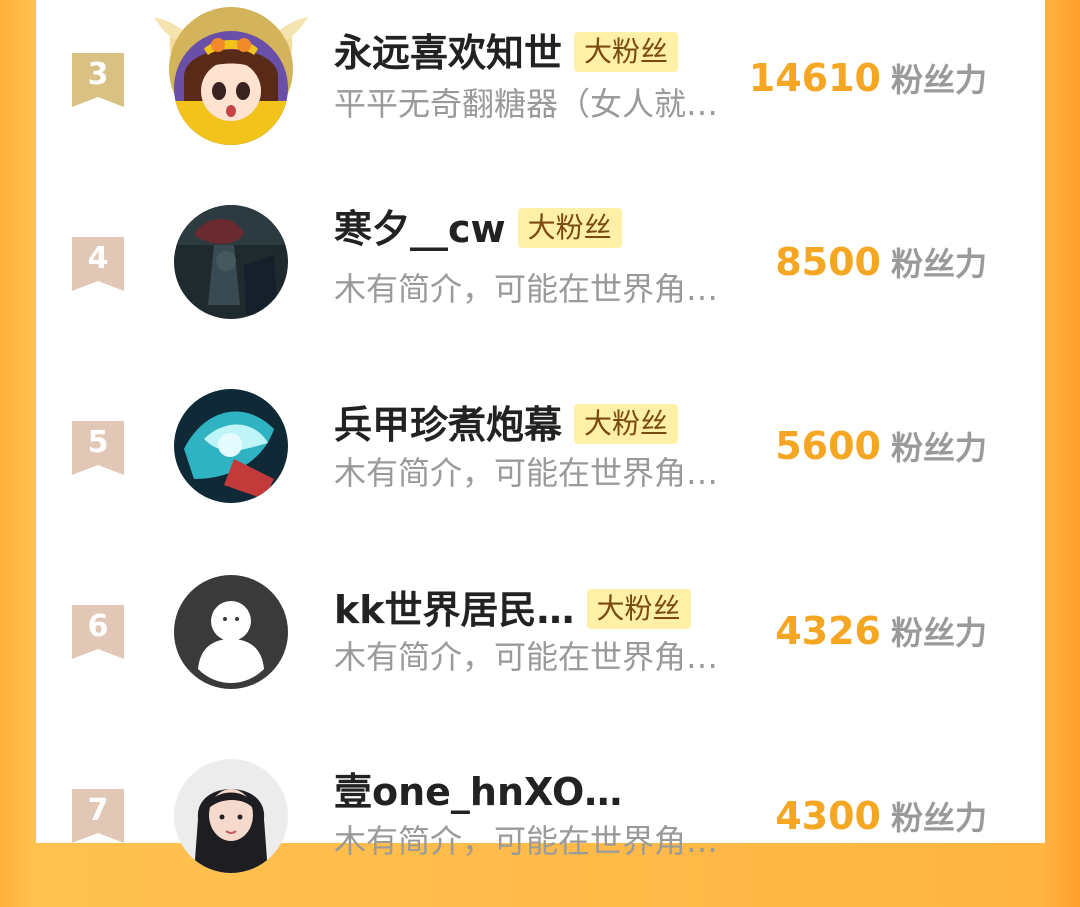 Image resolution: width=1080 pixels, height=907 pixels. Describe the element at coordinates (98, 74) in the screenshot. I see `rank-number: 3` at that location.